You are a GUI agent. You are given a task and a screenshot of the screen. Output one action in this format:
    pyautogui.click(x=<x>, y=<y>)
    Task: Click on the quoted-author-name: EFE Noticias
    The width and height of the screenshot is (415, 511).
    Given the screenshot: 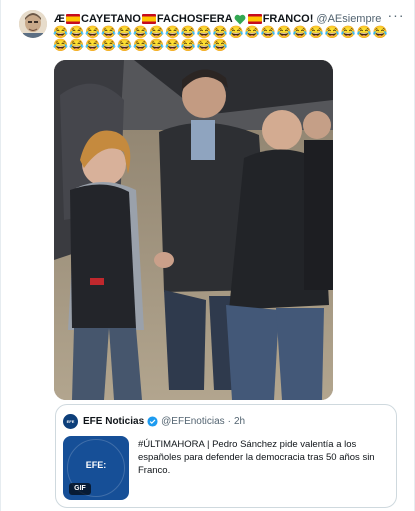 What is the action you would take?
    pyautogui.click(x=113, y=421)
    